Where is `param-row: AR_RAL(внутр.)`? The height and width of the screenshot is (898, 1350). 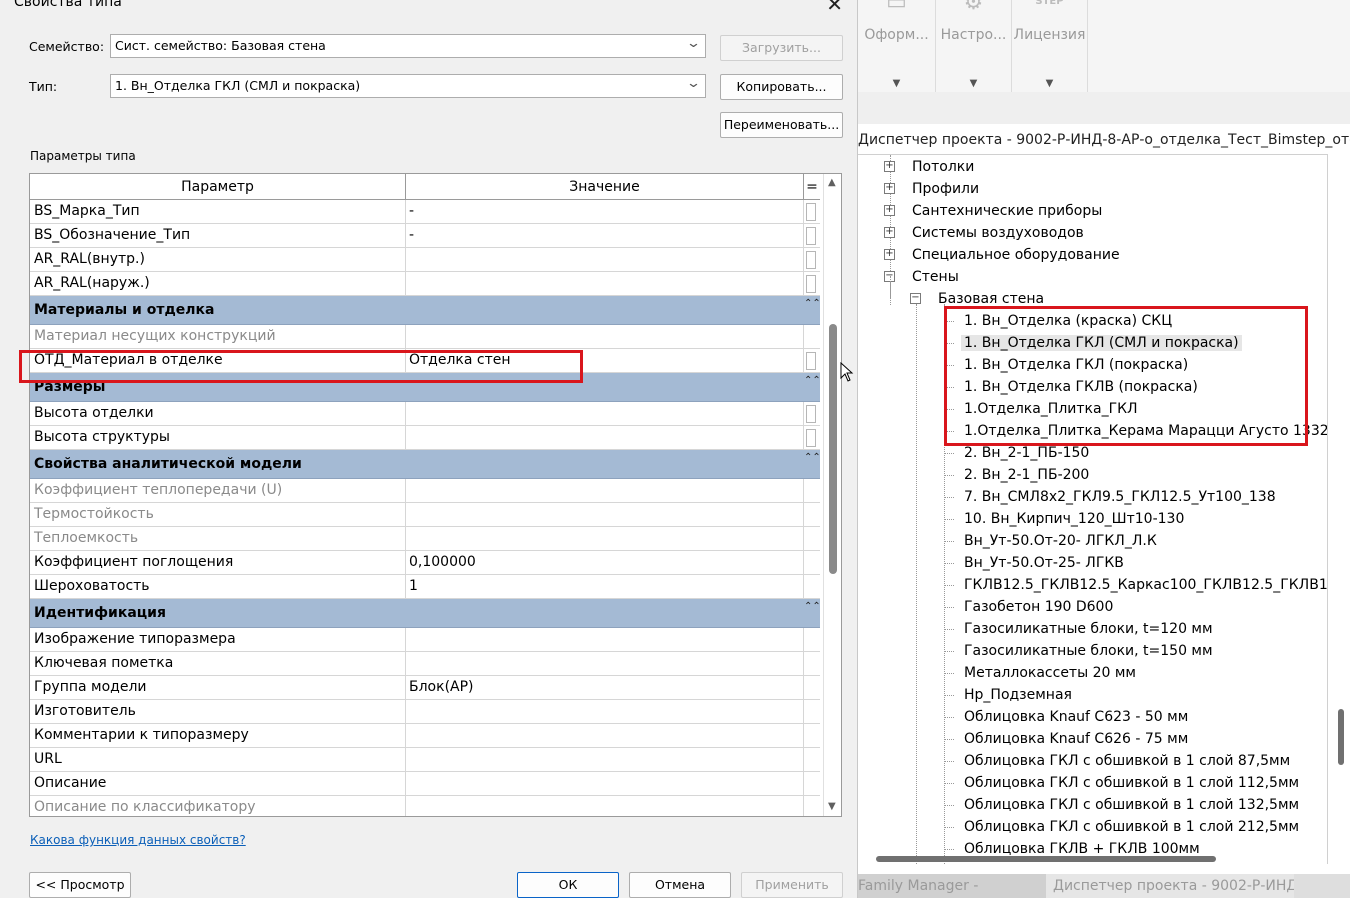
param-row: AR_RAL(внутр.) is located at coordinates (425, 260).